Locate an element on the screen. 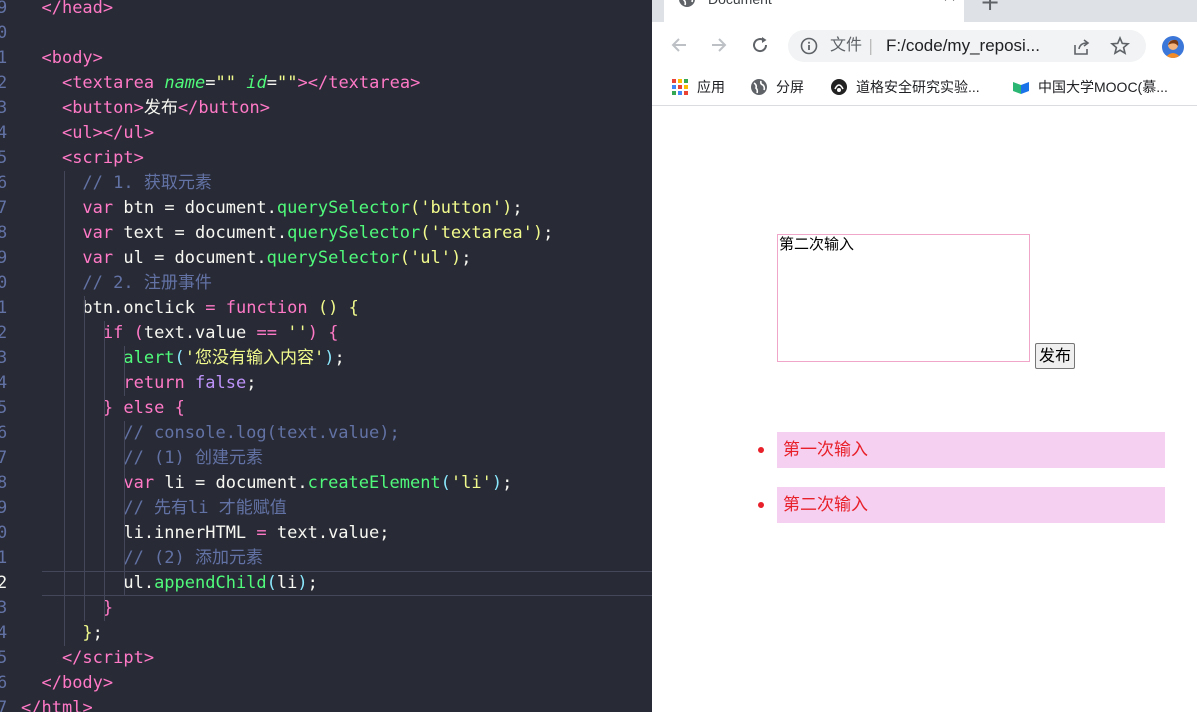 The height and width of the screenshot is (712, 1197). code-text: var ul = document.querySelector('ul'); is located at coordinates (277, 258).